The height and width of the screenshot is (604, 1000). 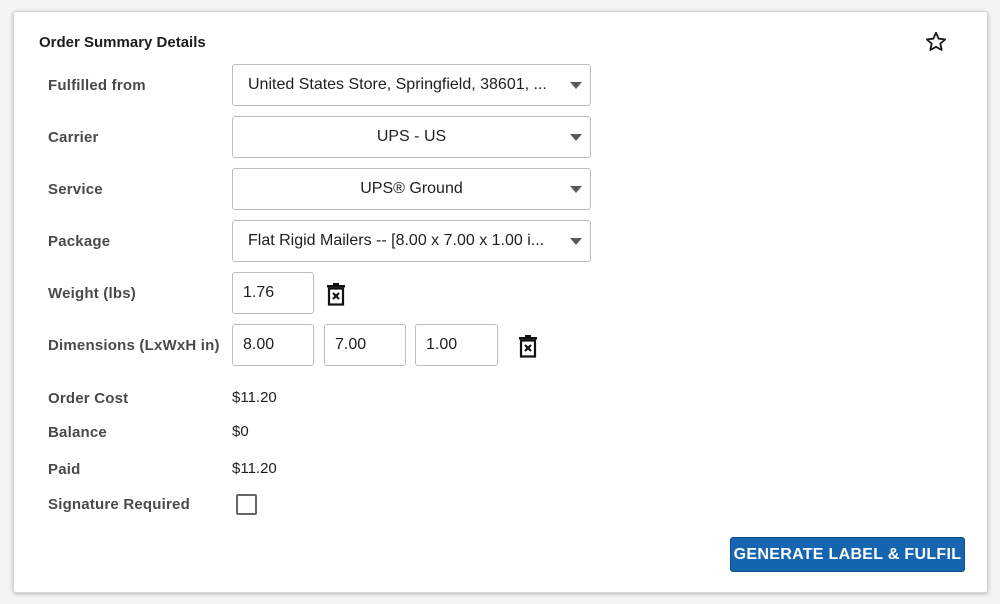 What do you see at coordinates (254, 468) in the screenshot?
I see `paid-value: $11.20` at bounding box center [254, 468].